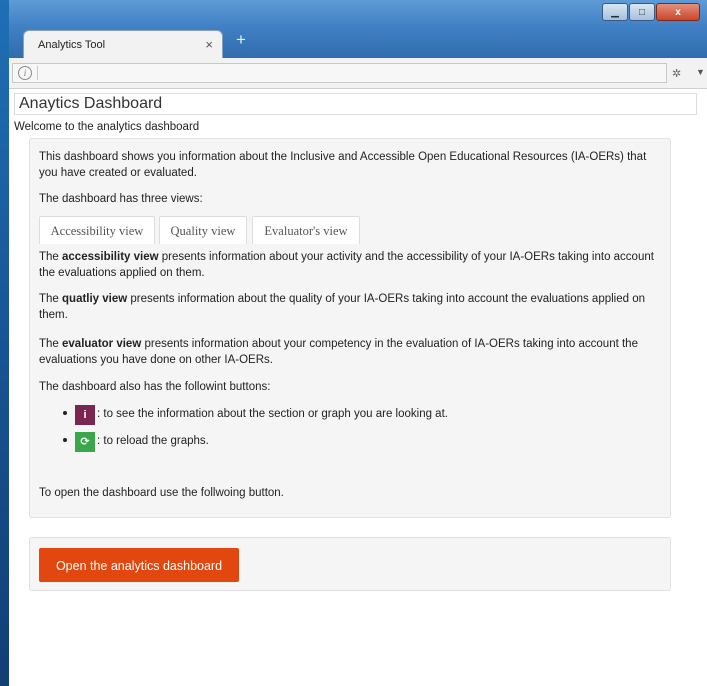 The height and width of the screenshot is (686, 707). I want to click on tab-evaluators-view: Evaluator's view, so click(306, 230).